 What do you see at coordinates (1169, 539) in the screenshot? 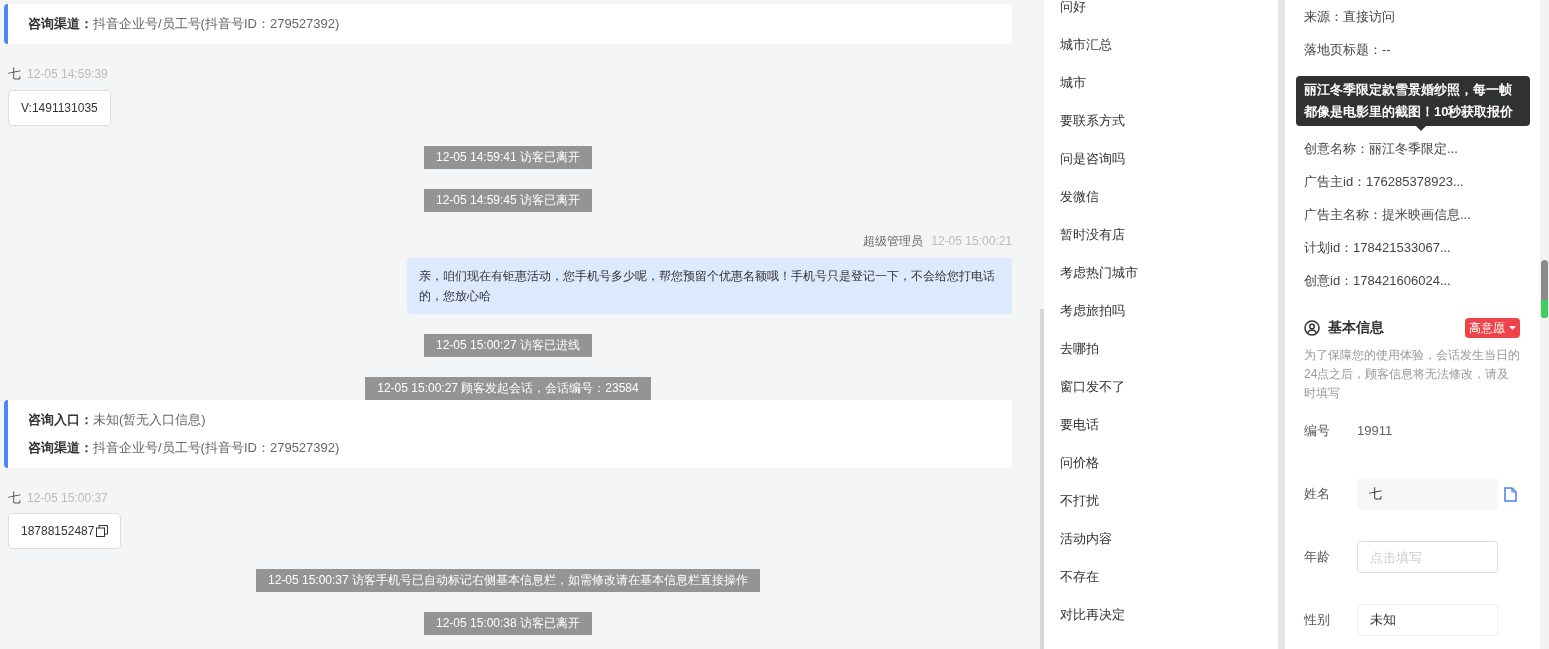
I see `quick-reply-item: 活动内容` at bounding box center [1169, 539].